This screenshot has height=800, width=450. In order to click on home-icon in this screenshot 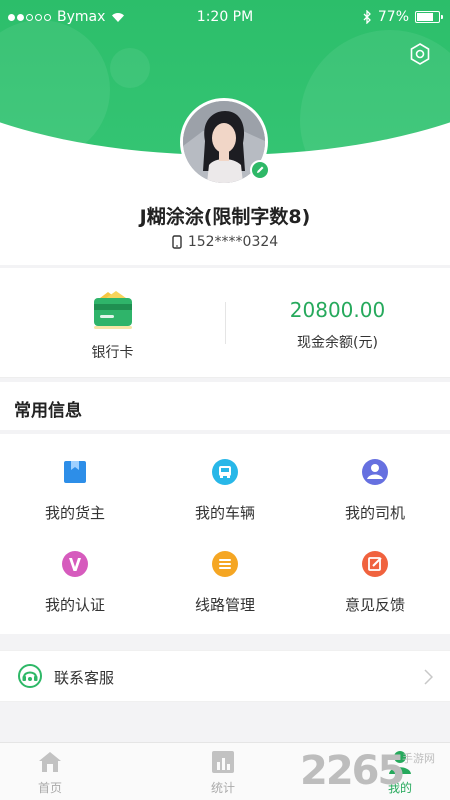, I will do `click(50, 762)`.